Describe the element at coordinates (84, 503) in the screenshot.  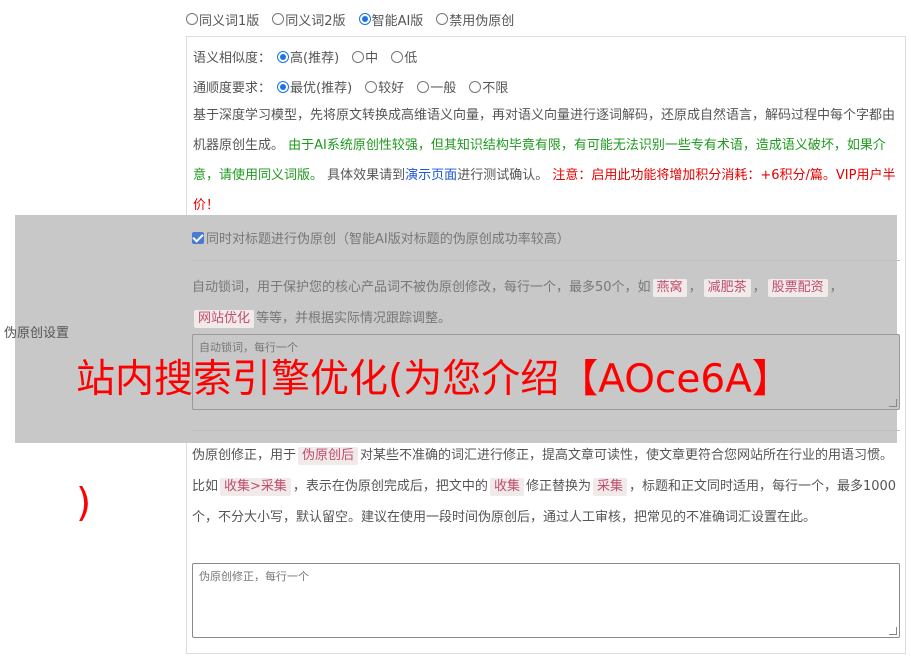
I see `banner-title-continued: )` at that location.